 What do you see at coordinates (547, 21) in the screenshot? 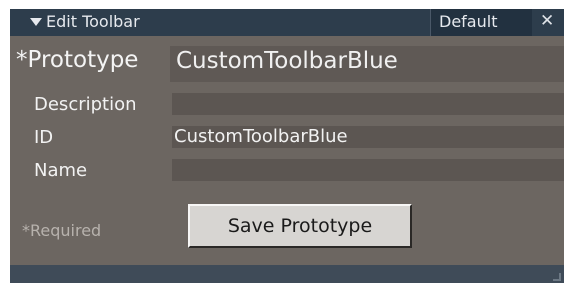
I see `close-icon: ✕` at bounding box center [547, 21].